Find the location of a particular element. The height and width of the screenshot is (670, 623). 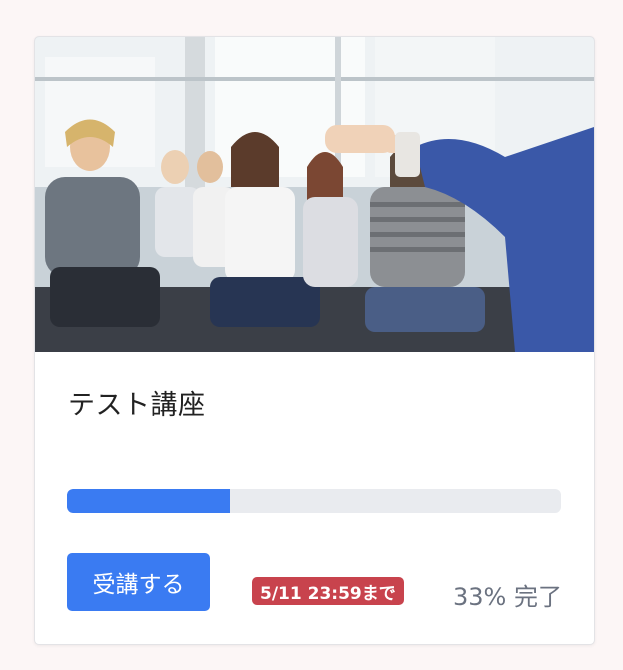

course-title: テスト講座 is located at coordinates (137, 405).